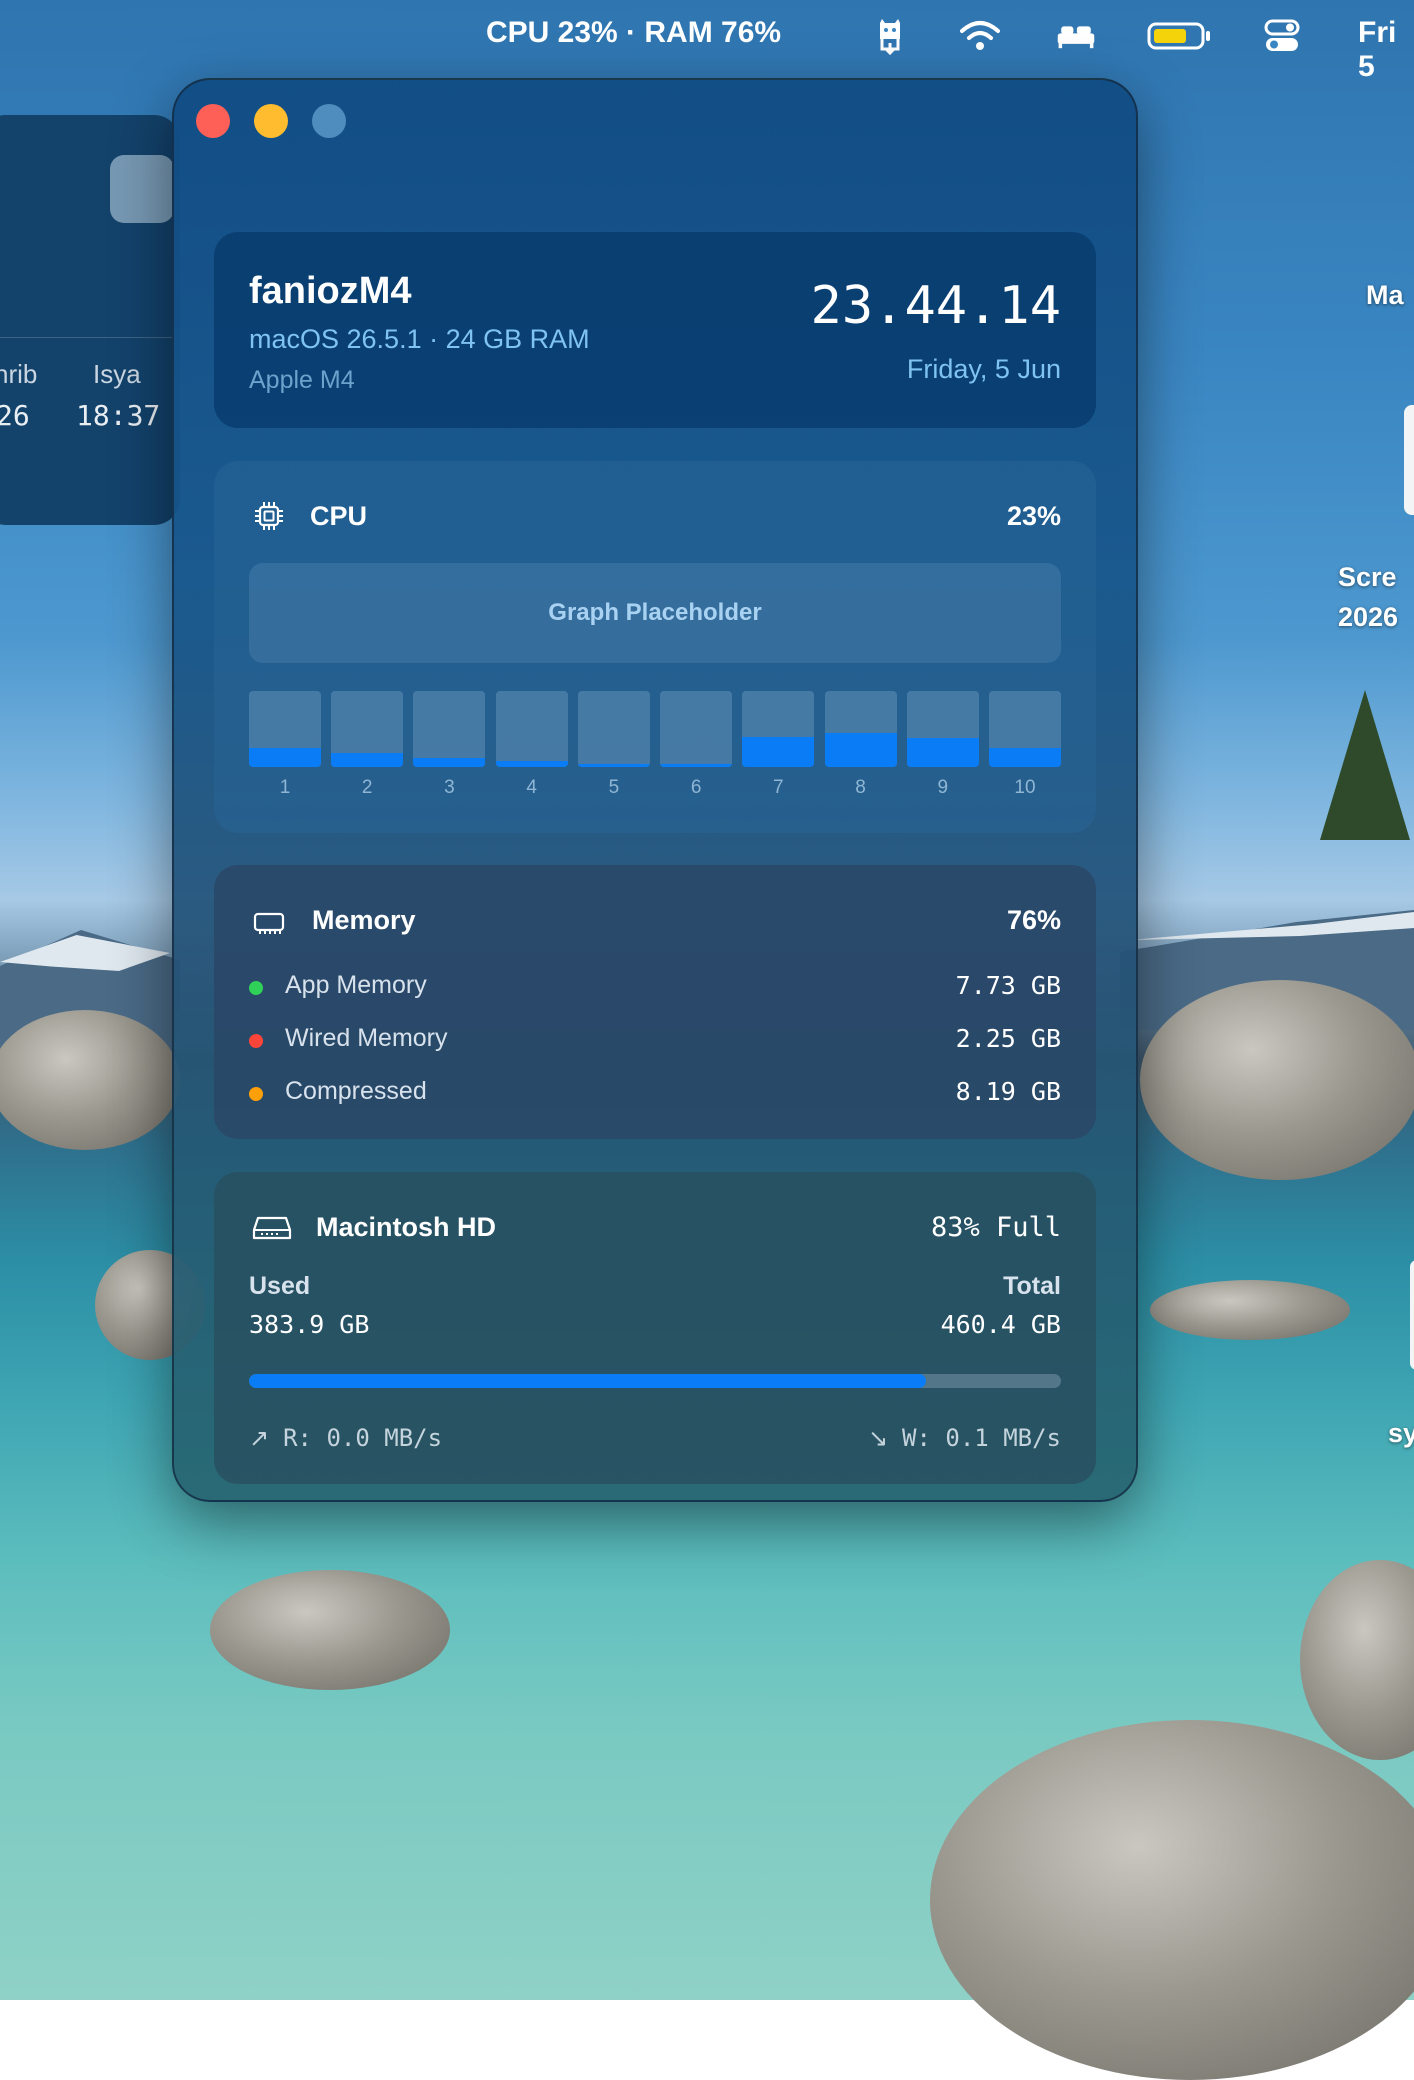 The width and height of the screenshot is (1414, 2080). What do you see at coordinates (655, 613) in the screenshot?
I see `cpu-graph-placeholder: Graph Placeholder` at bounding box center [655, 613].